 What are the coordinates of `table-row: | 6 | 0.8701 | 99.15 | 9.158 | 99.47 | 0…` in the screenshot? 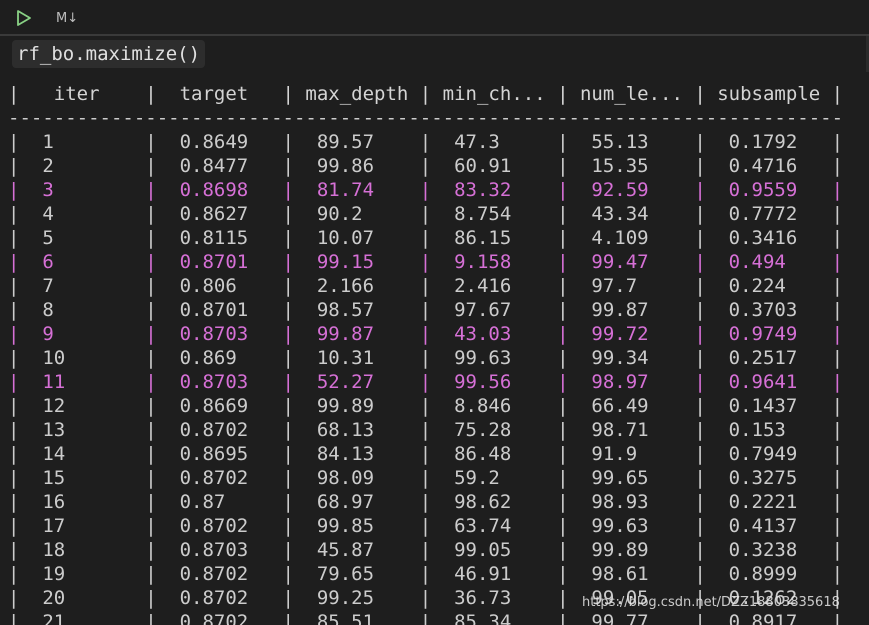 It's located at (426, 262).